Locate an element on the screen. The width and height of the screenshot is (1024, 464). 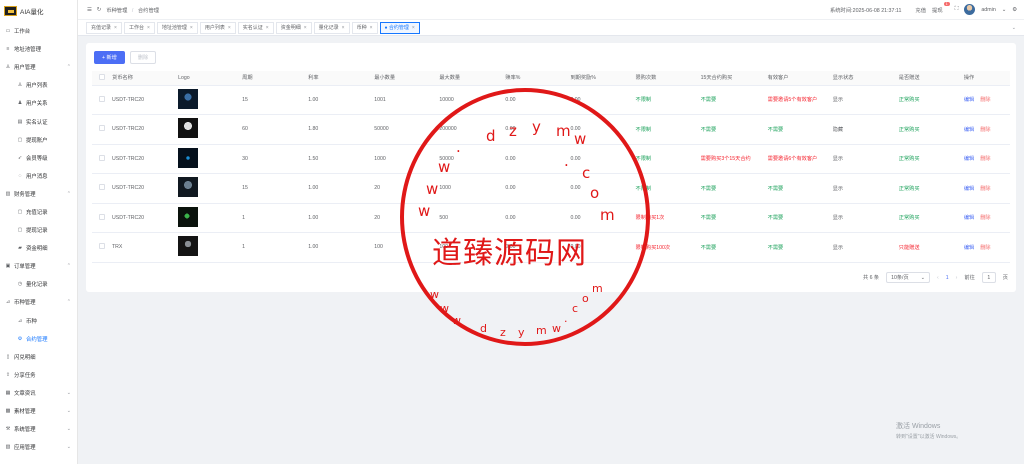
tab: 用户列表 × is located at coordinates (217, 27).